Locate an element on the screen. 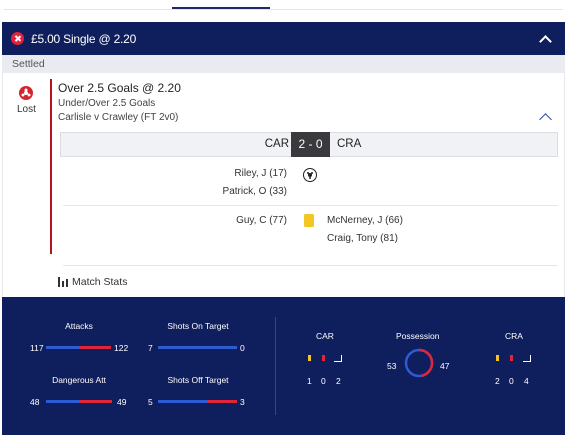 The height and width of the screenshot is (442, 567). bet-title: £5.00 Single @ 2.20 is located at coordinates (84, 38).